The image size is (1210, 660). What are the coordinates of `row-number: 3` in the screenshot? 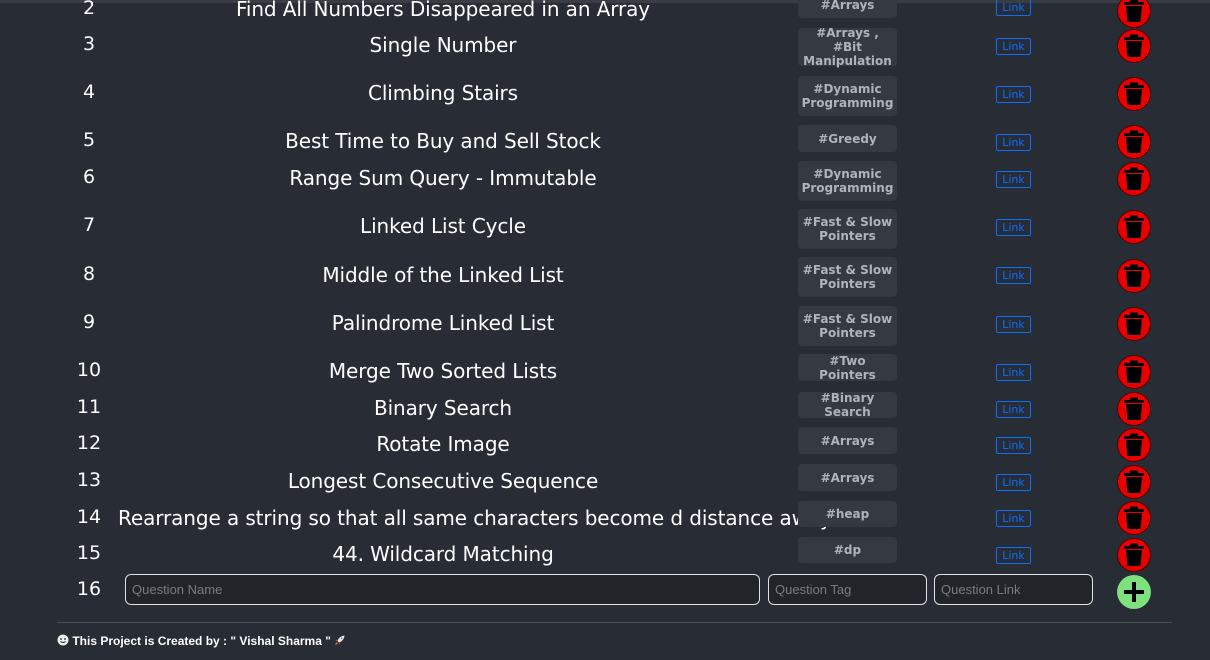 It's located at (89, 44).